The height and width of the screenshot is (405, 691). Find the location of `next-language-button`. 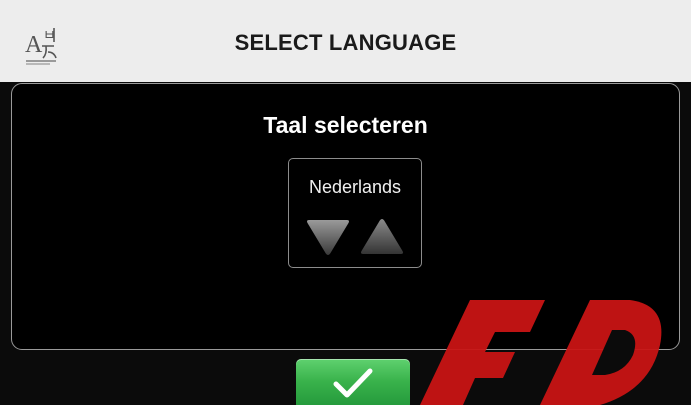

next-language-button is located at coordinates (382, 237).